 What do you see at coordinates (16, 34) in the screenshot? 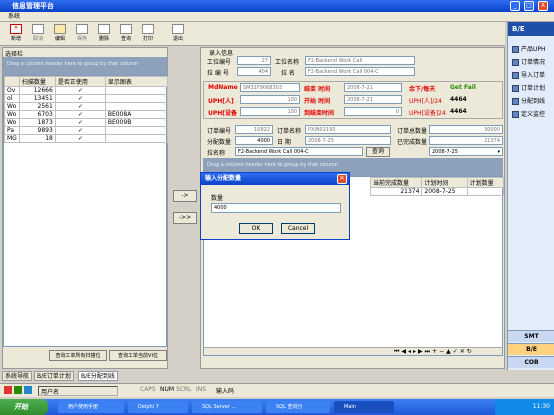
I see `new-button: ✕ 新增` at bounding box center [16, 34].